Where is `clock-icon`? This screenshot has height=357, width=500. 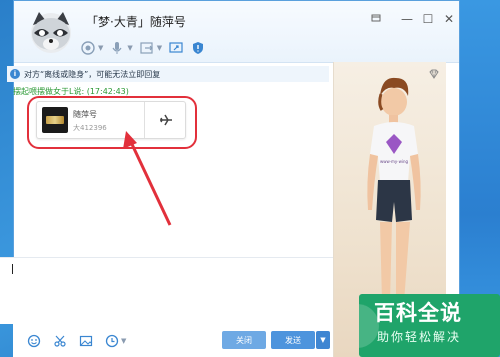 clock-icon is located at coordinates (112, 340).